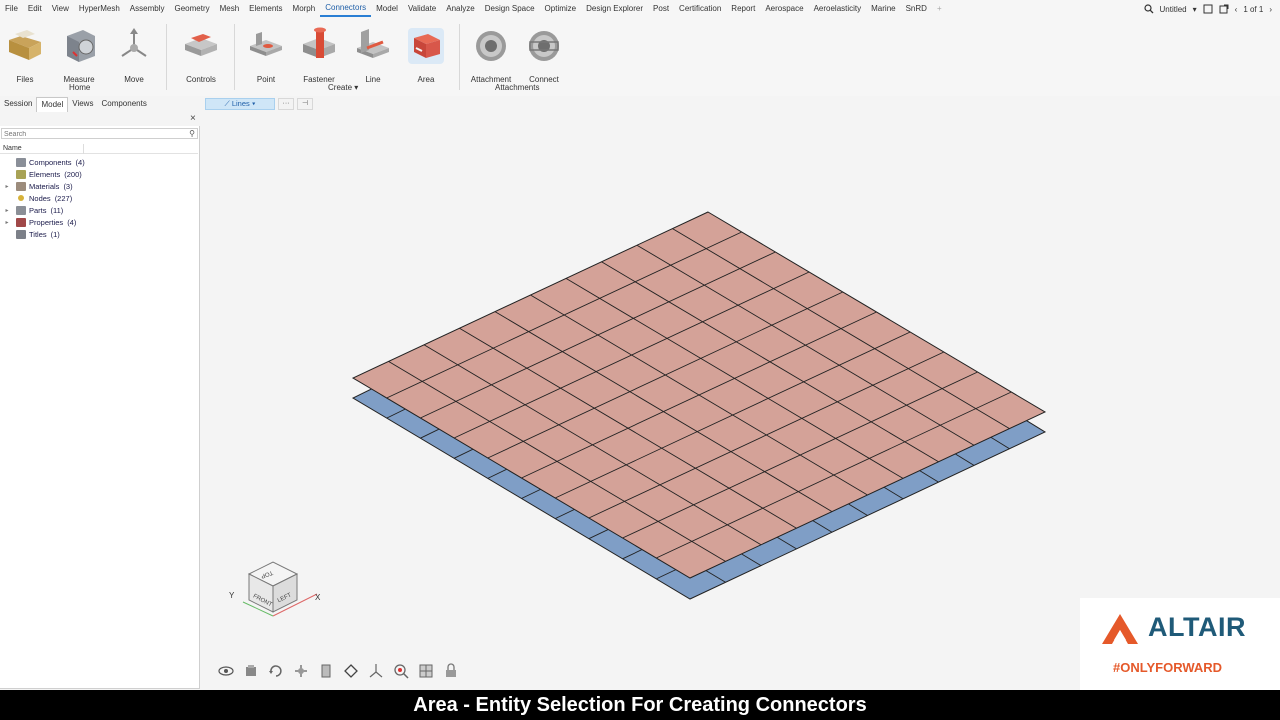 This screenshot has height=720, width=1280. Describe the element at coordinates (55, 234) in the screenshot. I see `tree-count: (1)` at that location.